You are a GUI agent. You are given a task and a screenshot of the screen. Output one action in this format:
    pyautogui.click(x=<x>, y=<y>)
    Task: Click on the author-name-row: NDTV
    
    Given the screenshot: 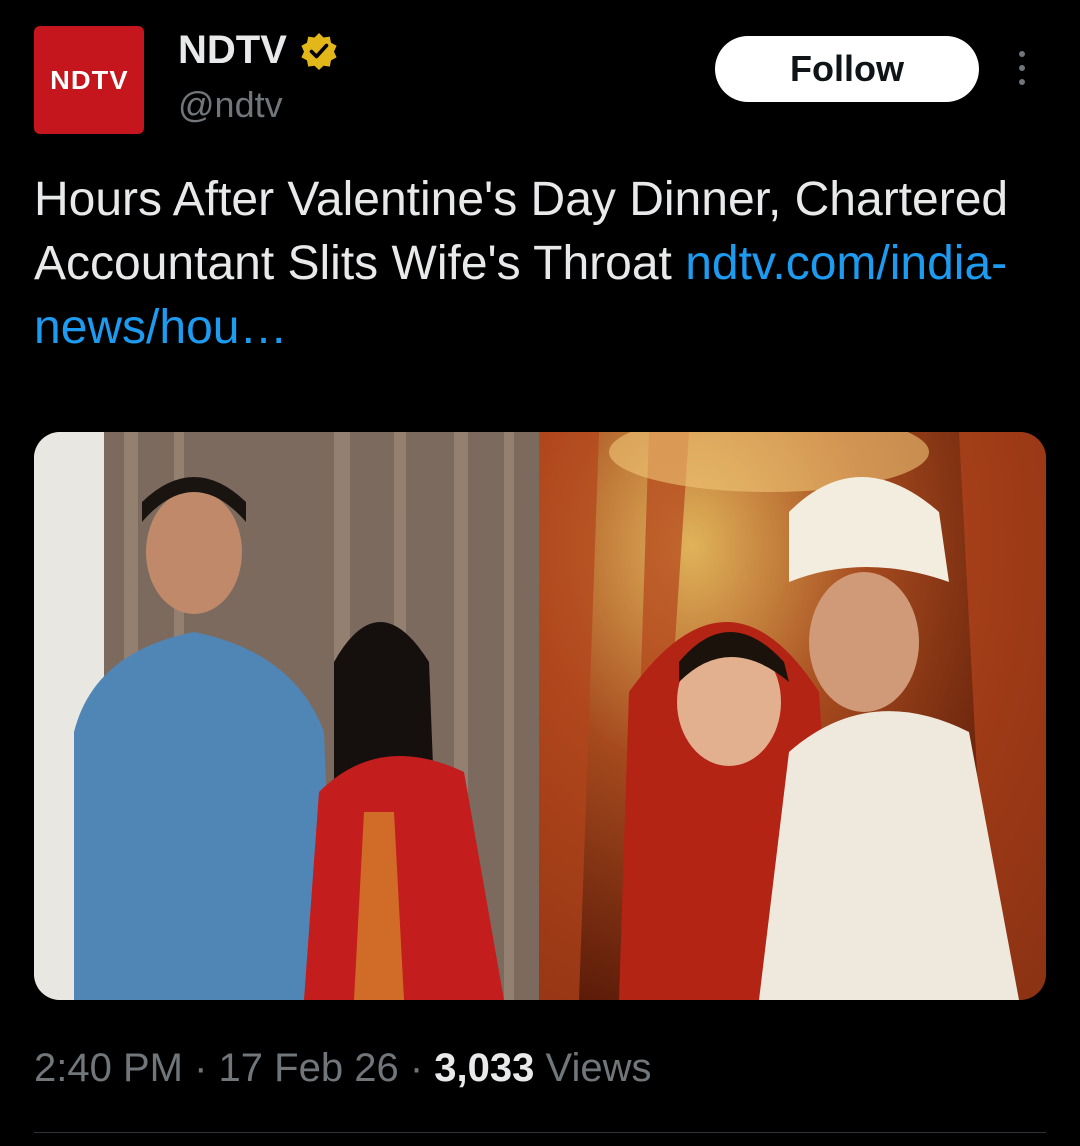 What is the action you would take?
    pyautogui.click(x=258, y=50)
    